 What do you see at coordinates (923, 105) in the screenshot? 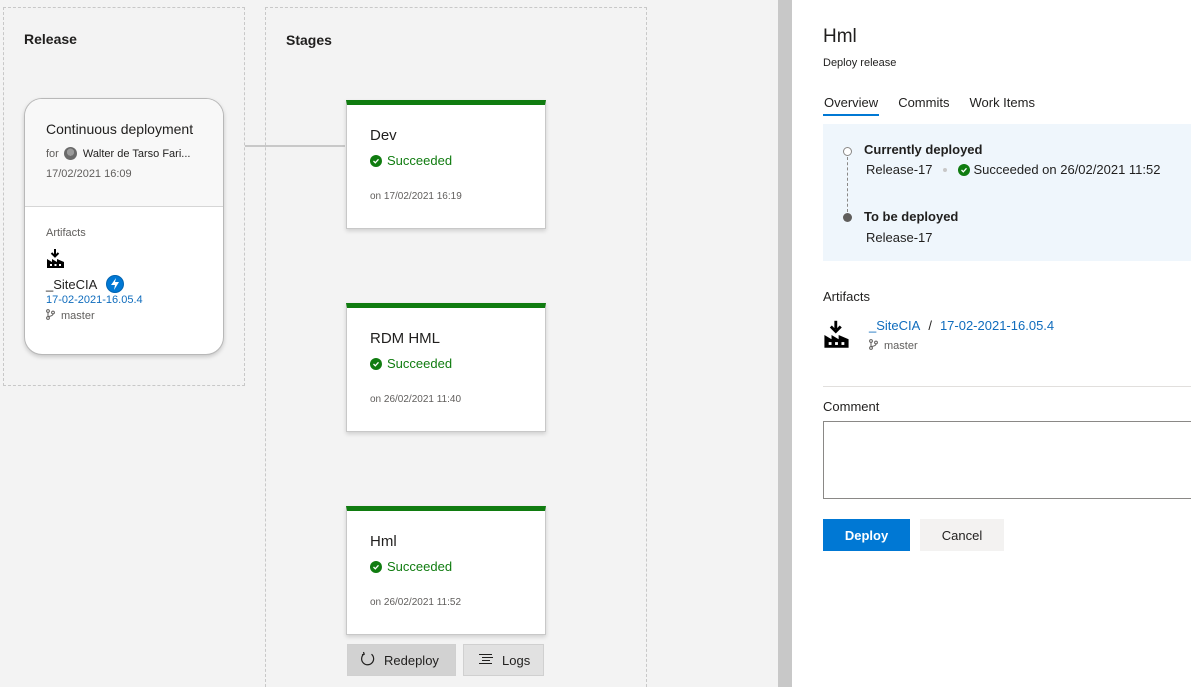
I see `tab-commits: Commits` at bounding box center [923, 105].